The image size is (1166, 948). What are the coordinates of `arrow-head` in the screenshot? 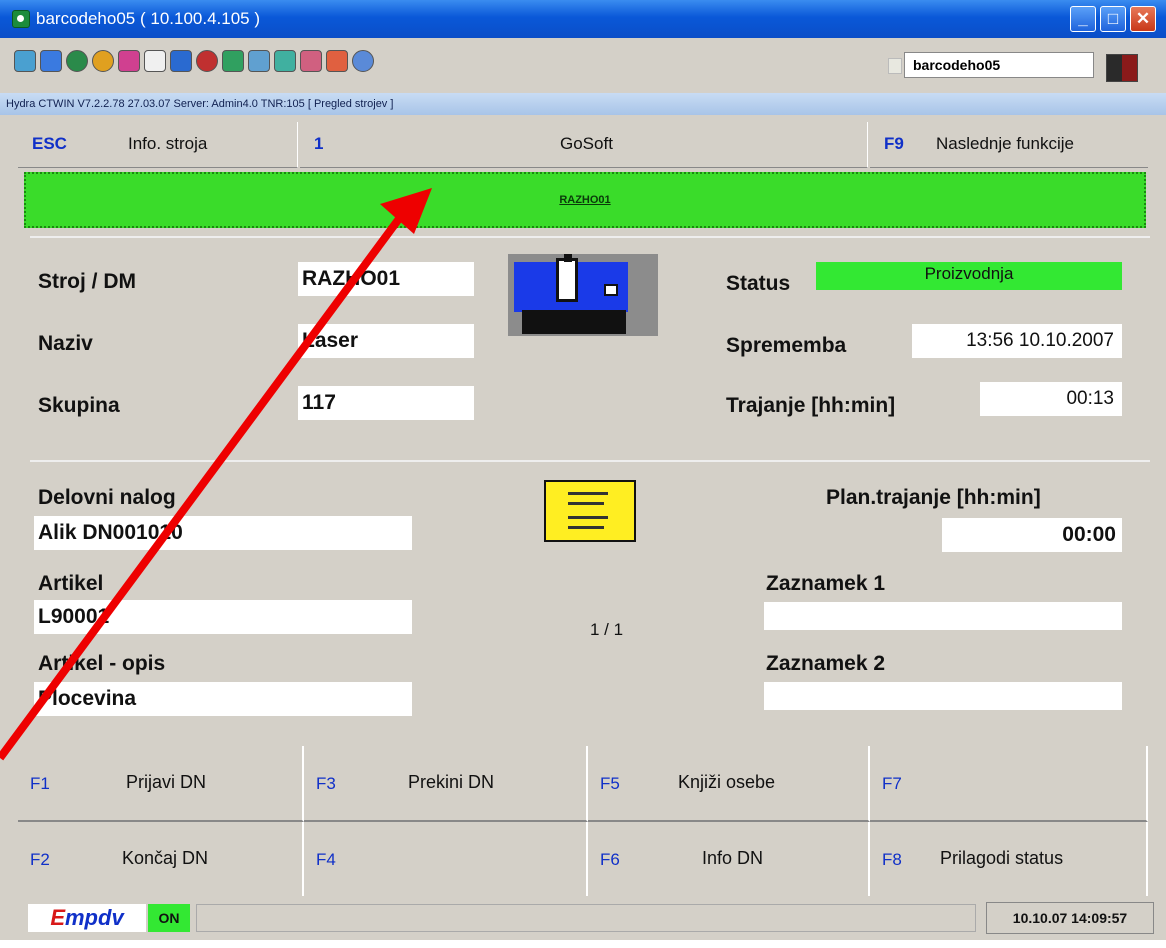 It's located at (406, 211).